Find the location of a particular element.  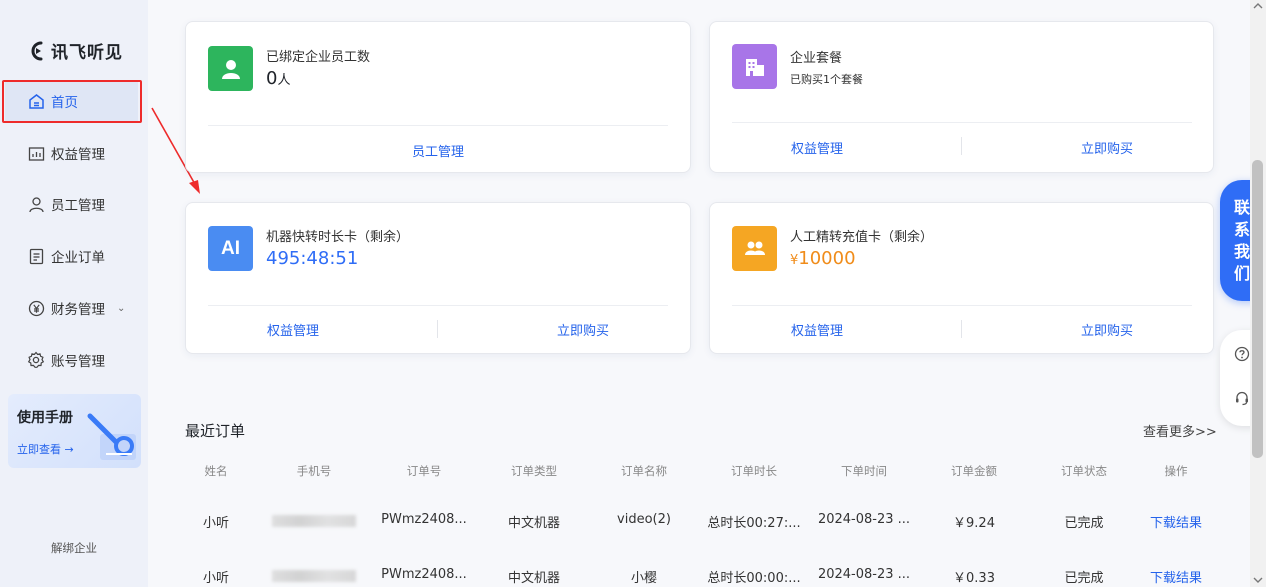

column-header-order-name: 订单名称 is located at coordinates (644, 471).